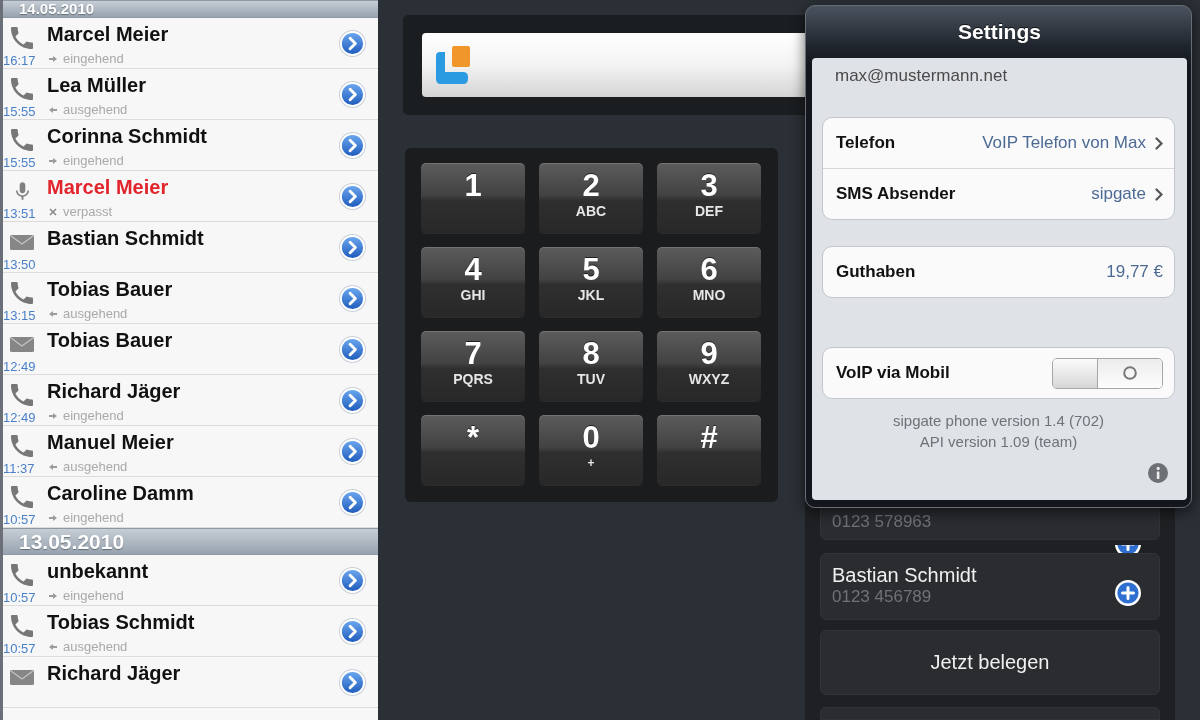  What do you see at coordinates (904, 575) in the screenshot?
I see `contact-name: Bastian Schmidt` at bounding box center [904, 575].